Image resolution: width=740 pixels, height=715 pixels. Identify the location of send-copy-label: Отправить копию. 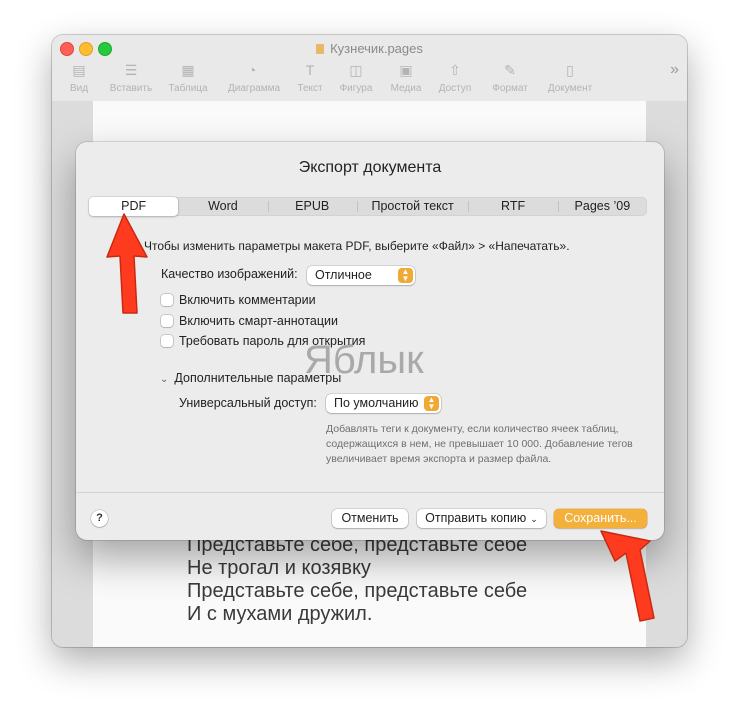
(476, 518).